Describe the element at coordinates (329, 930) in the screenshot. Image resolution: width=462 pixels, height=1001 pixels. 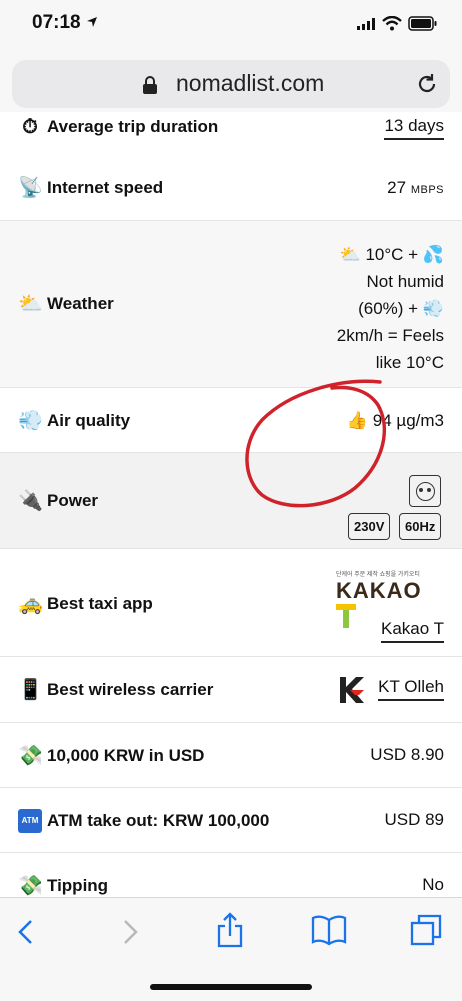
I see `bookmarks-book-icon` at that location.